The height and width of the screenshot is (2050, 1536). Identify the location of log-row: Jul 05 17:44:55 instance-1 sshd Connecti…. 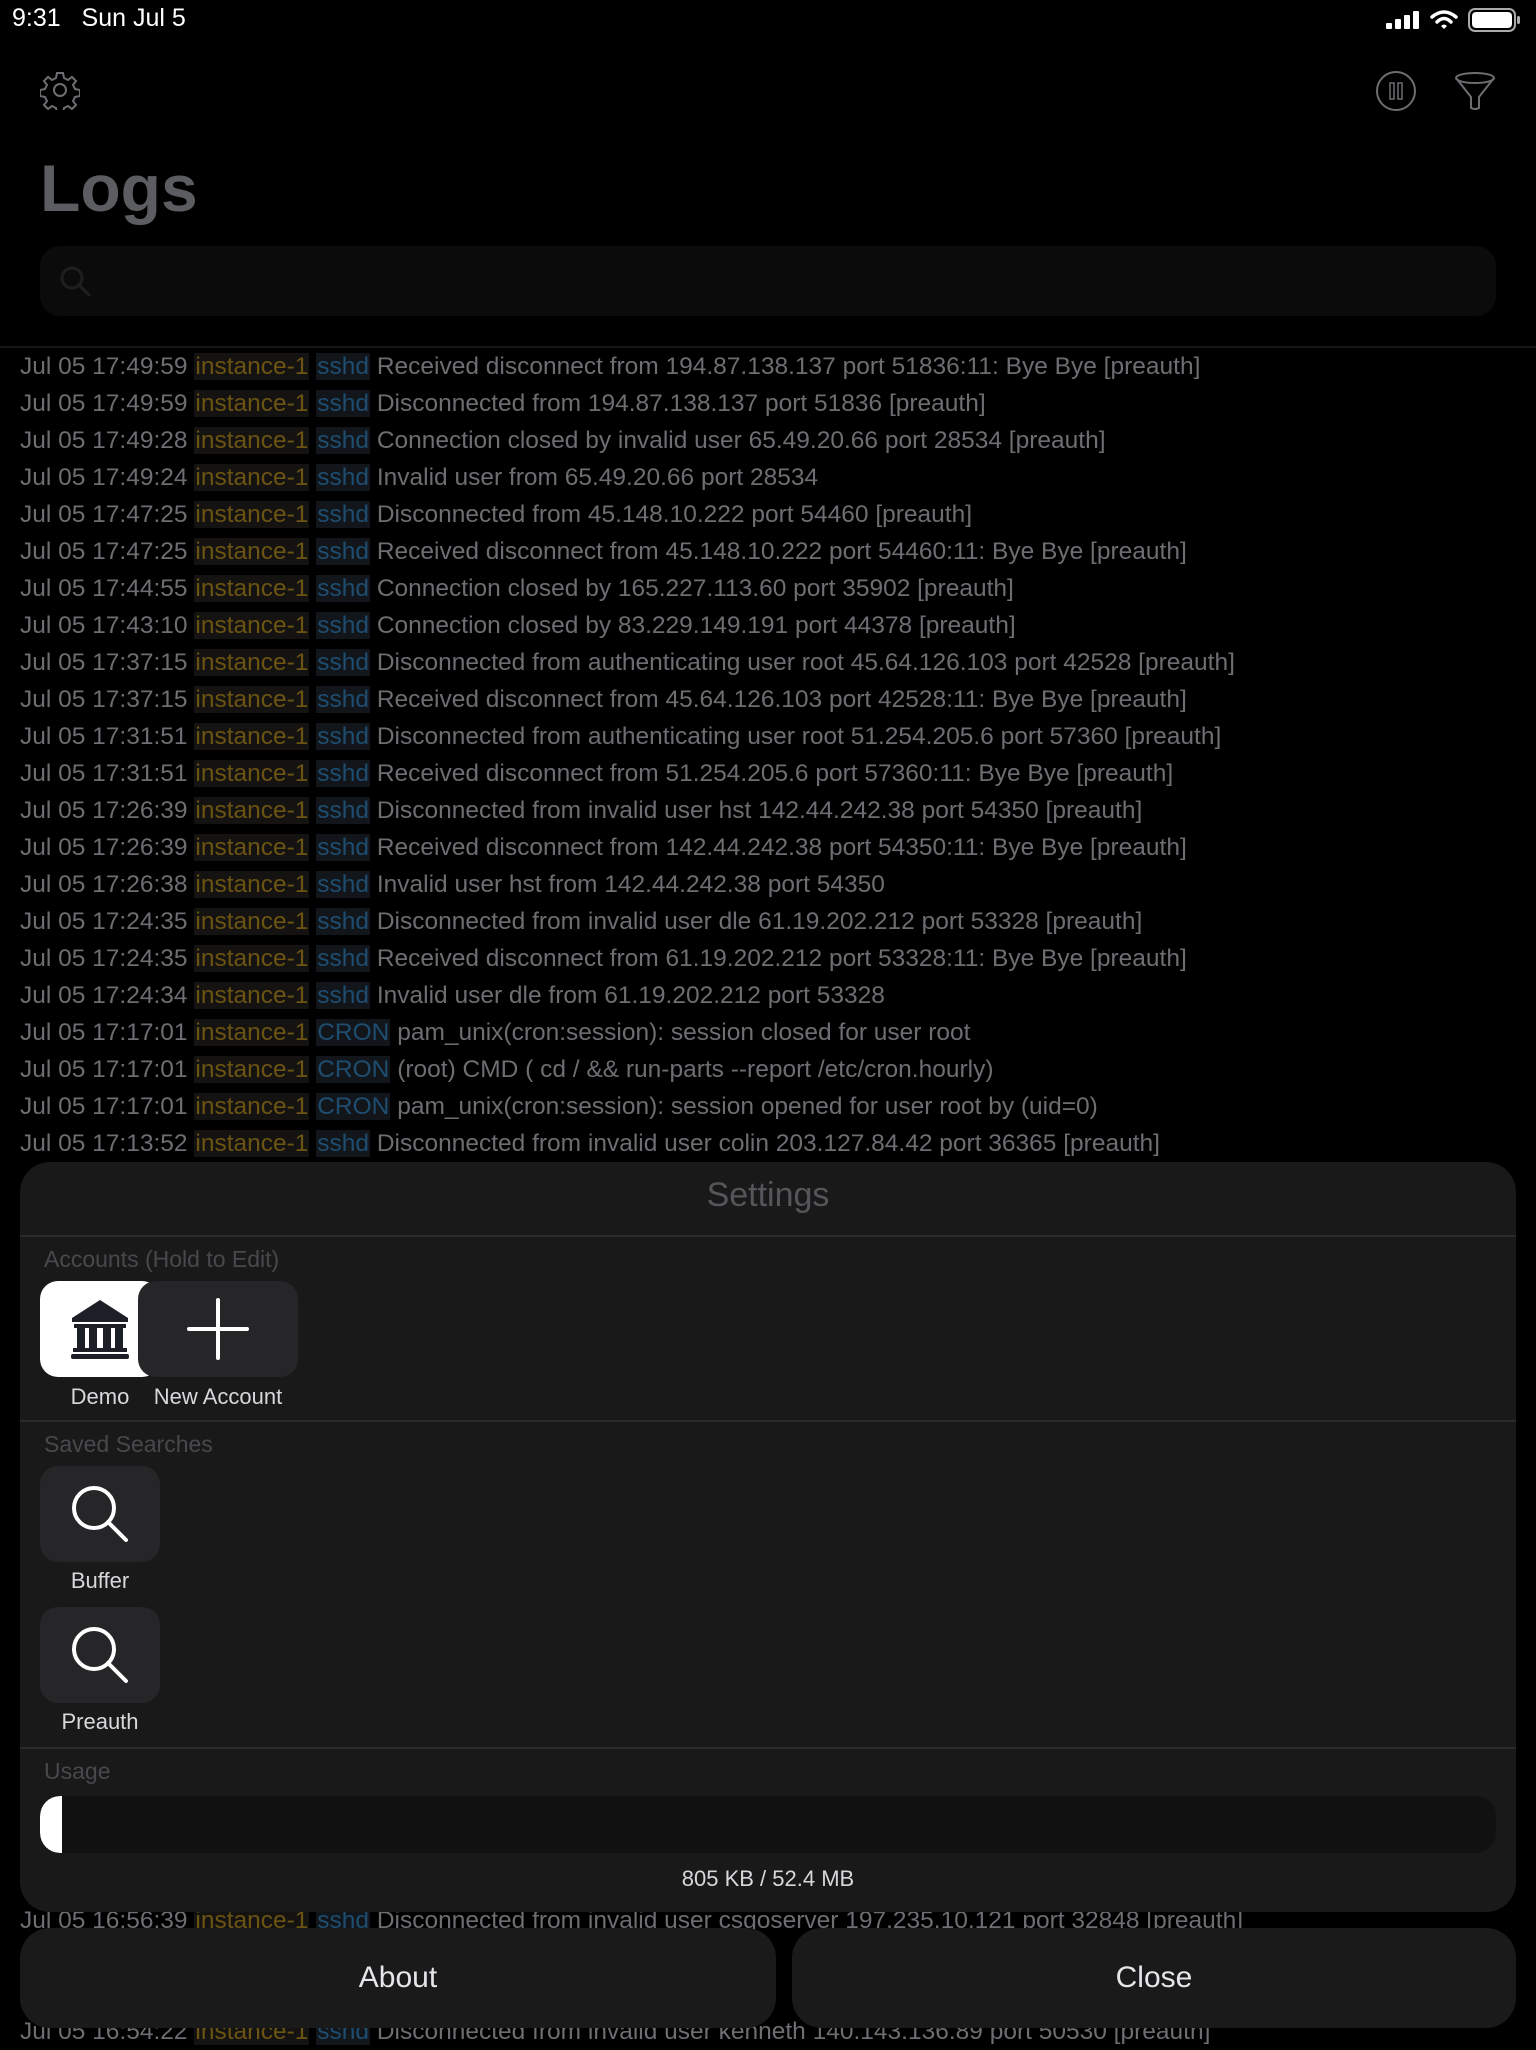
(778, 588).